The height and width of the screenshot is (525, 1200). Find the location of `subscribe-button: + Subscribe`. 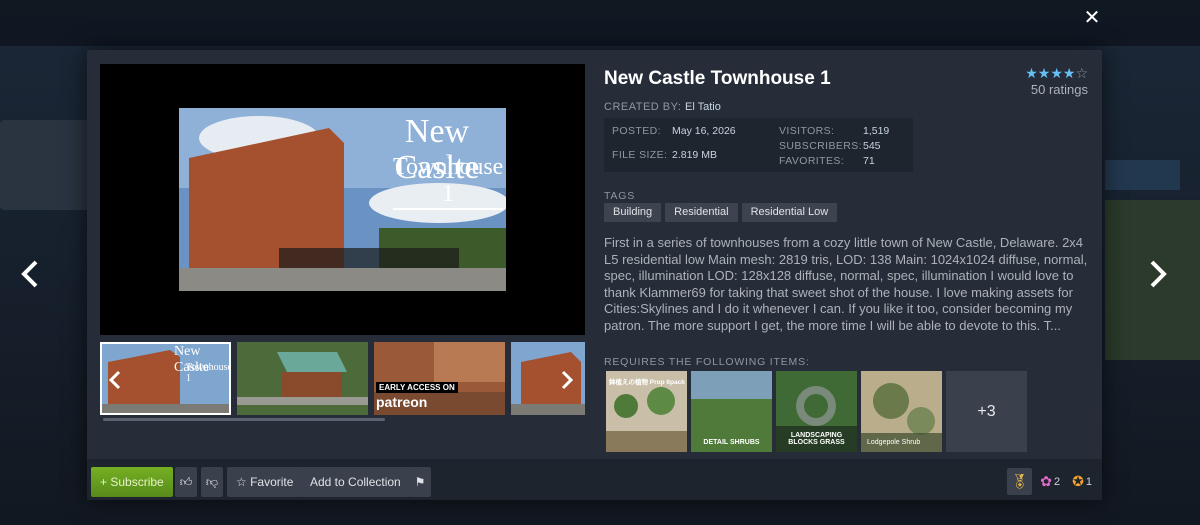

subscribe-button: + Subscribe is located at coordinates (132, 482).